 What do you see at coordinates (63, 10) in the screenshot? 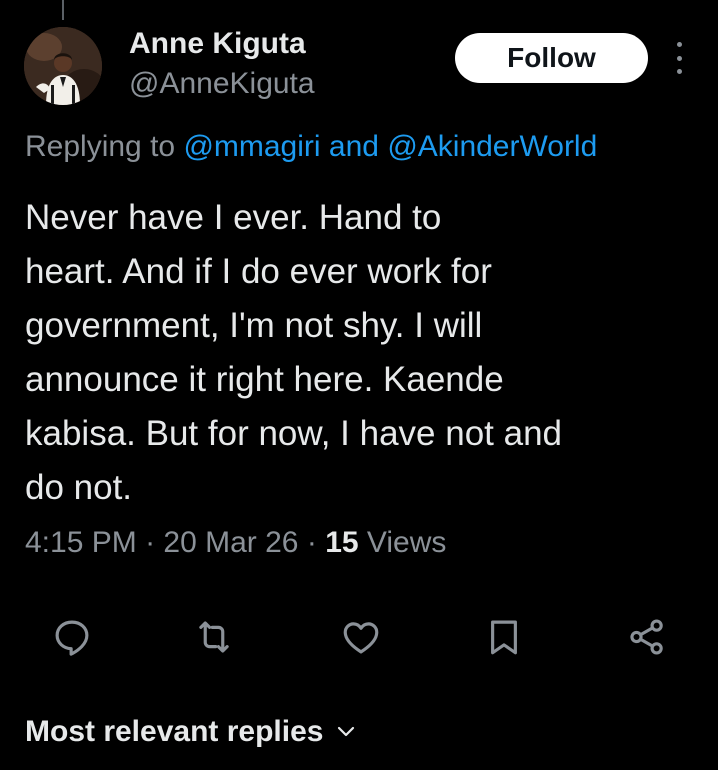
I see `thread-connector-line` at bounding box center [63, 10].